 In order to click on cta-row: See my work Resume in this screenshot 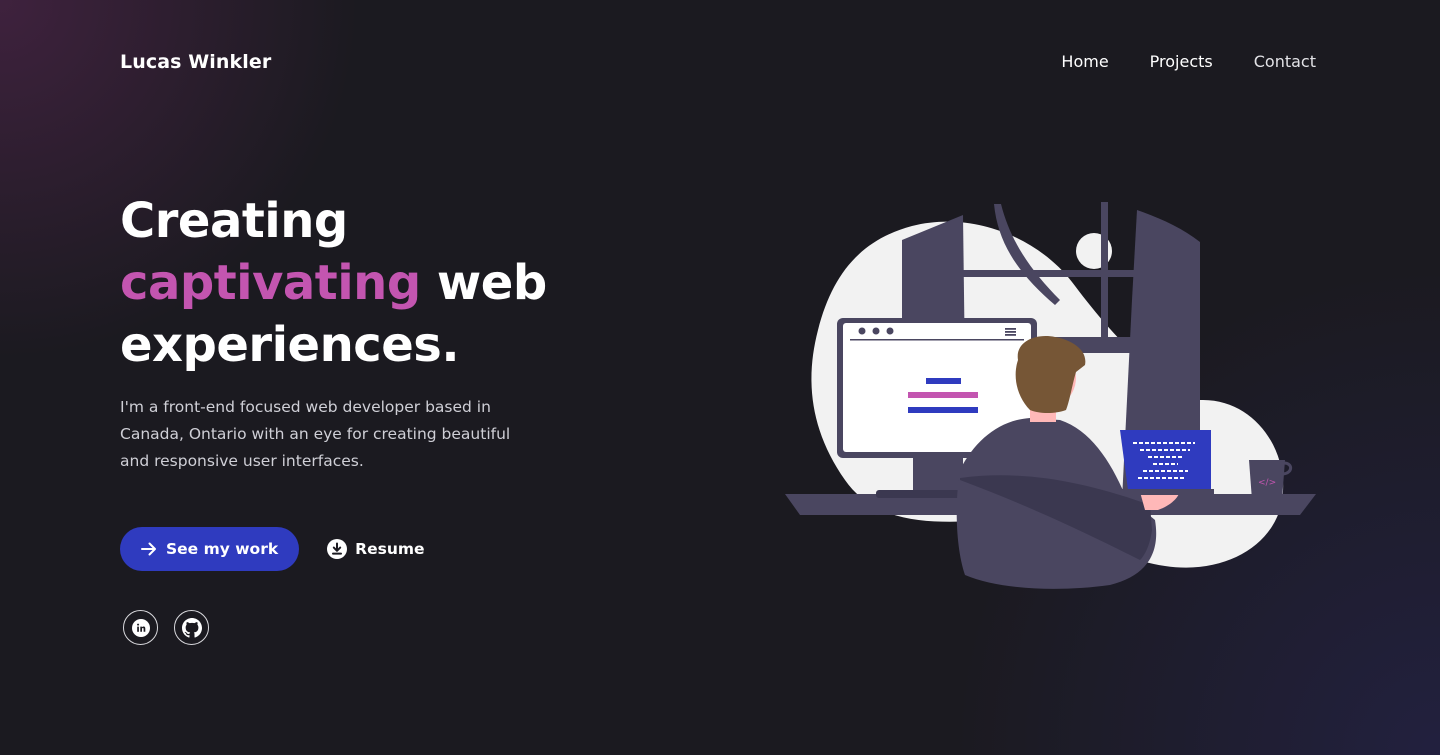, I will do `click(272, 549)`.